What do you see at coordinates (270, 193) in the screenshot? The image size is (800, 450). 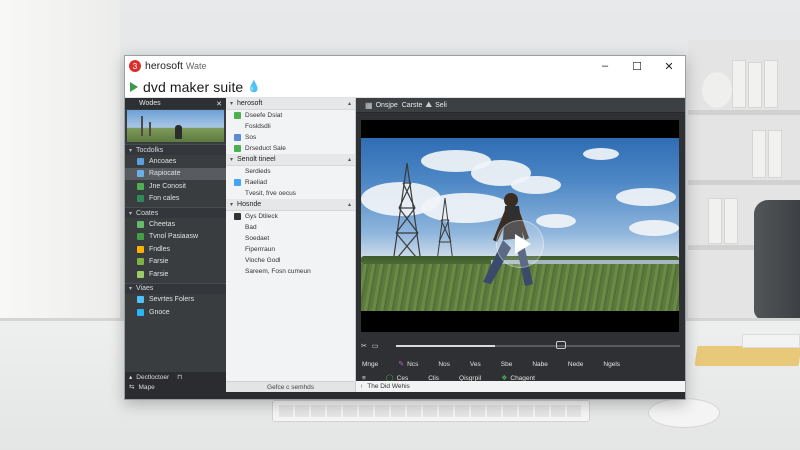 I see `list-item-label: Tvesit, frve oecus` at bounding box center [270, 193].